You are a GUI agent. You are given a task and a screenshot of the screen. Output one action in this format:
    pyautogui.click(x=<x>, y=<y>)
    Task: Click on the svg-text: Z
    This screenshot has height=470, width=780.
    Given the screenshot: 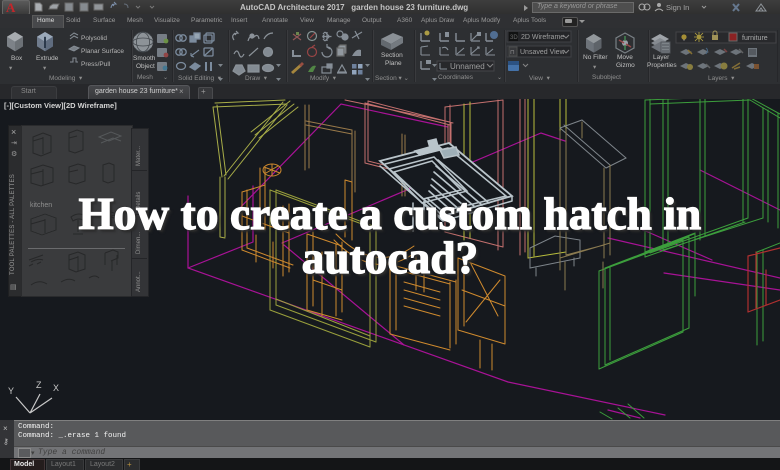 What is the action you would take?
    pyautogui.click(x=39, y=385)
    